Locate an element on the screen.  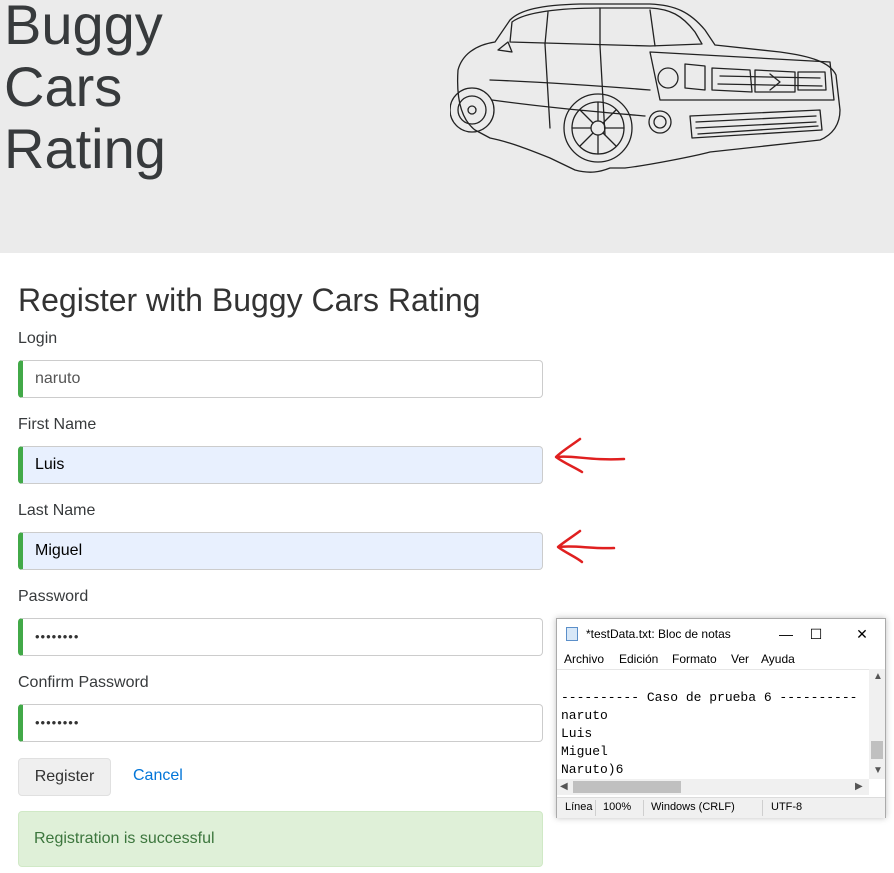
status-zoom: 100% is located at coordinates (617, 807).